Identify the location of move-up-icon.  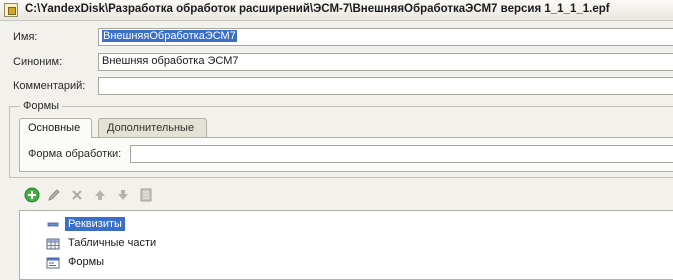
(100, 195).